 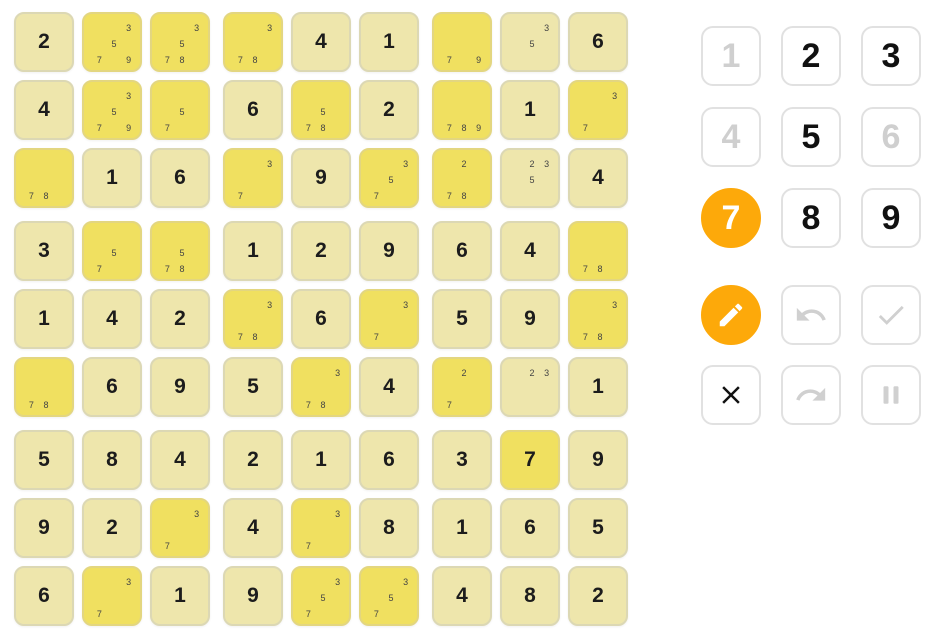 What do you see at coordinates (462, 42) in the screenshot?
I see `cell-r1-c7: 79` at bounding box center [462, 42].